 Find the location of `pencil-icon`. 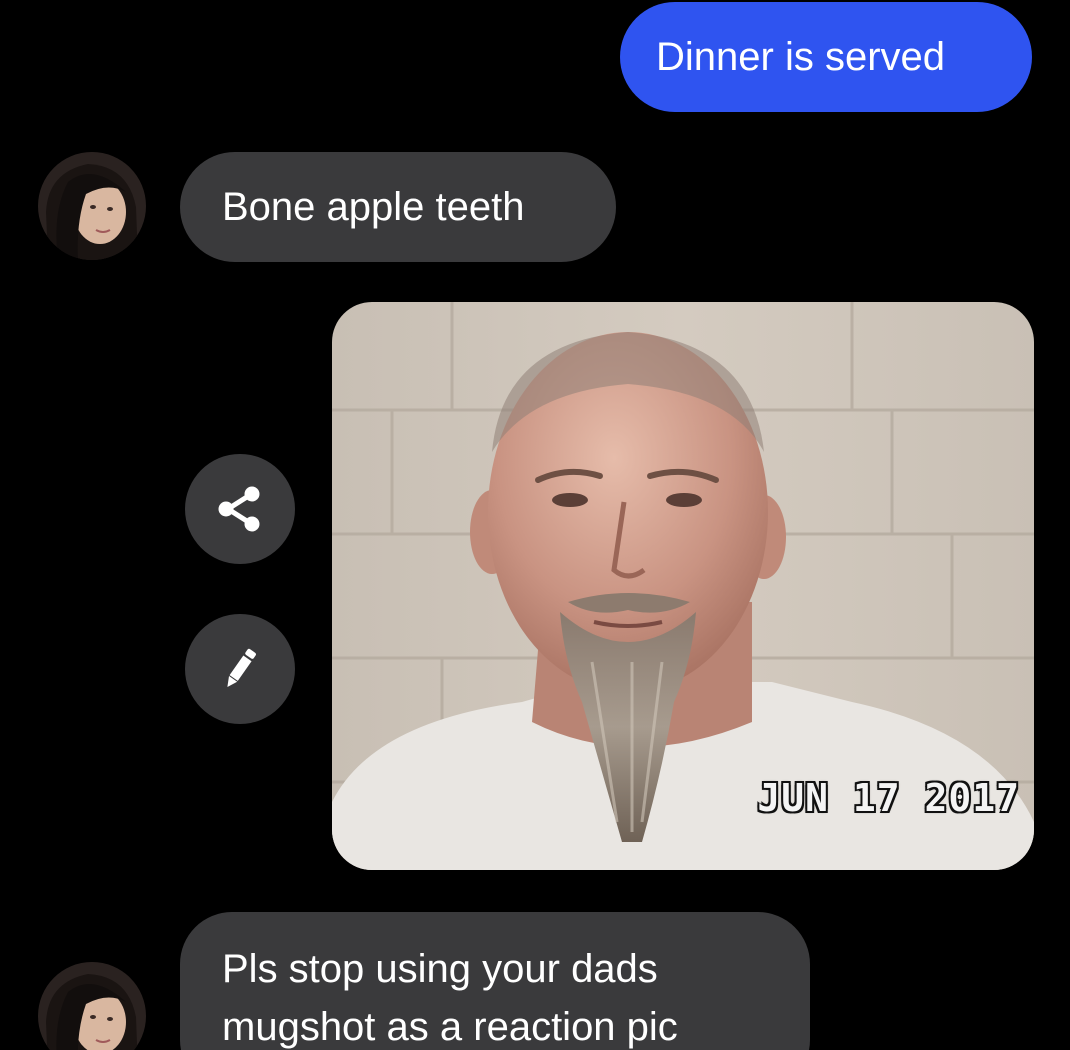

pencil-icon is located at coordinates (241, 668).